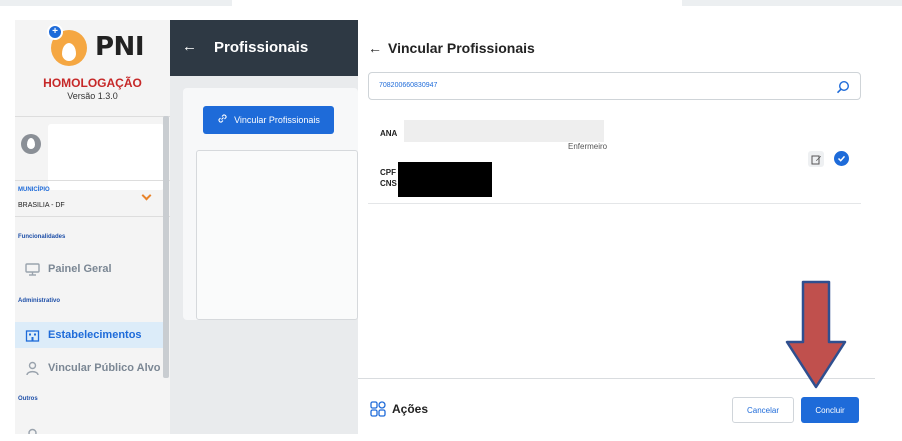  I want to click on municipio-label: MUNICÍPIO, so click(34, 190).